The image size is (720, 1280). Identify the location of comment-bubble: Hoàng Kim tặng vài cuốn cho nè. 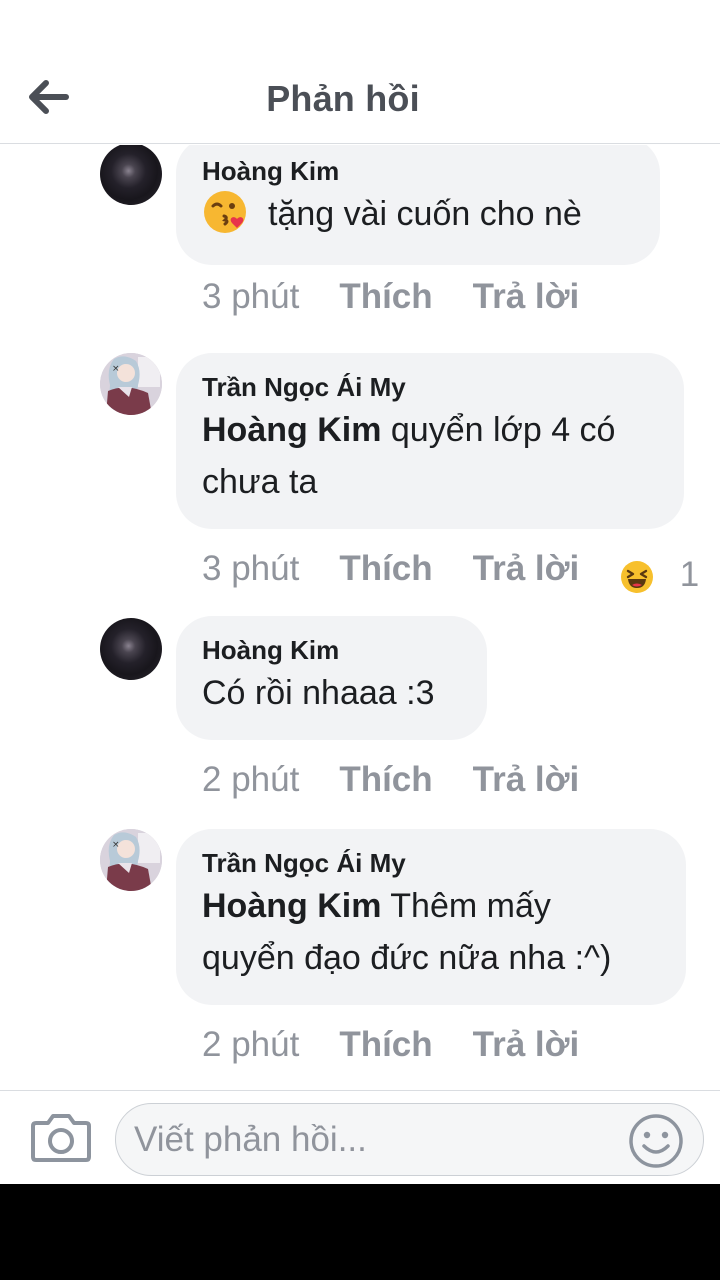
(418, 205).